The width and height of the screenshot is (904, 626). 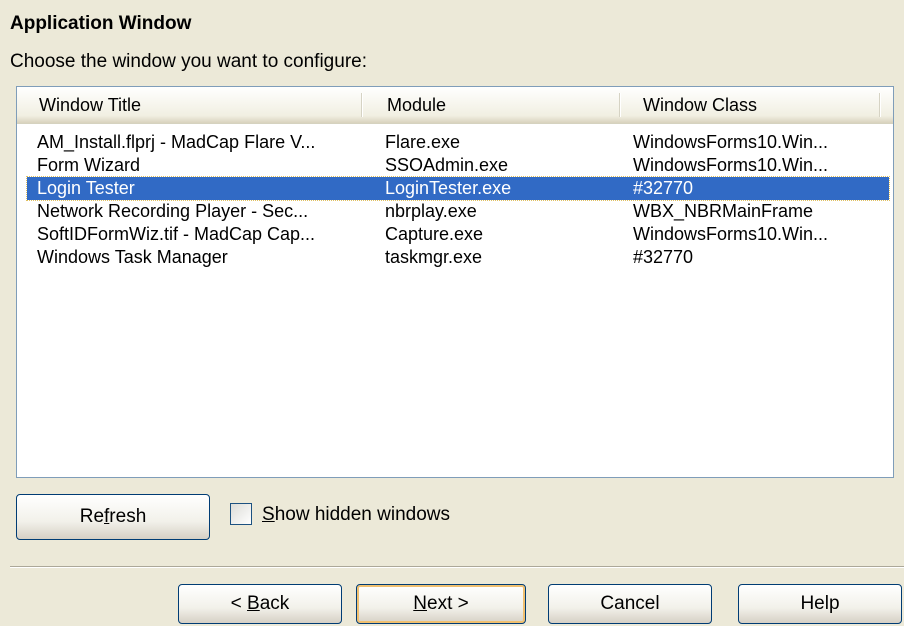 I want to click on help-button: Help, so click(x=820, y=604).